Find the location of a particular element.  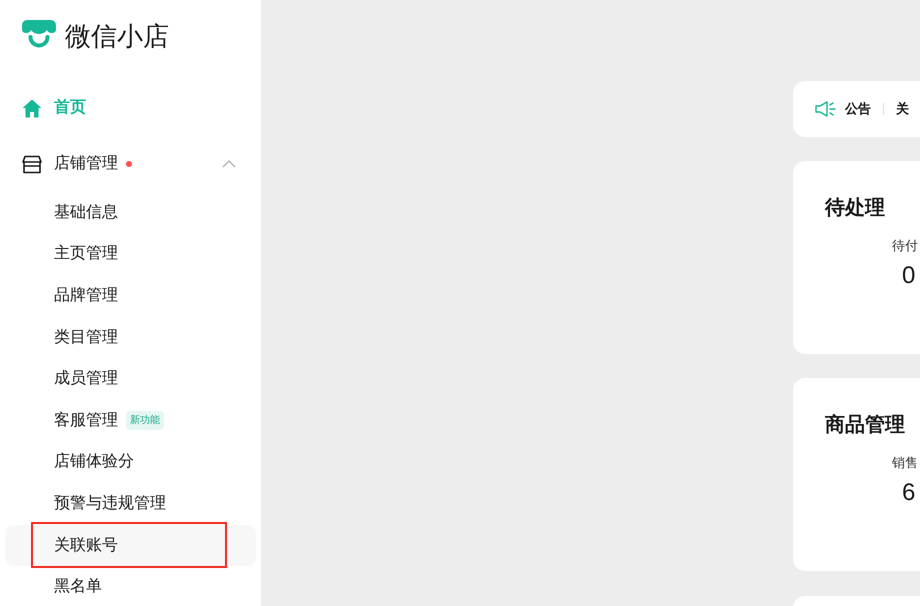

submenu-item: 基础信息 is located at coordinates (130, 213).